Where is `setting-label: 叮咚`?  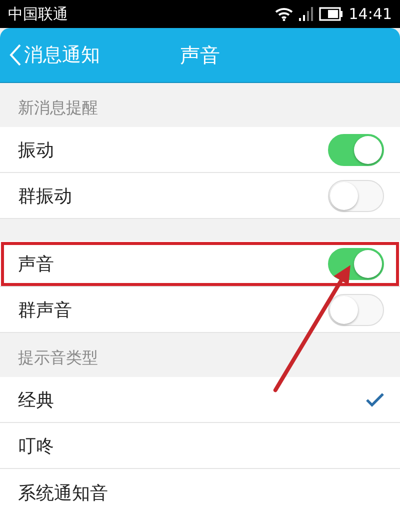
setting-label: 叮咚 is located at coordinates (36, 446).